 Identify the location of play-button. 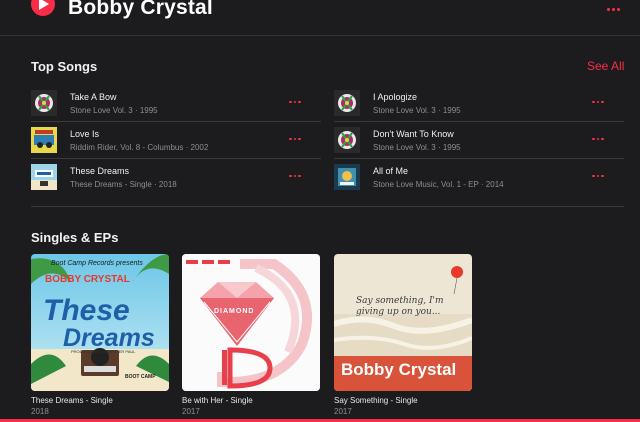
(43, 8).